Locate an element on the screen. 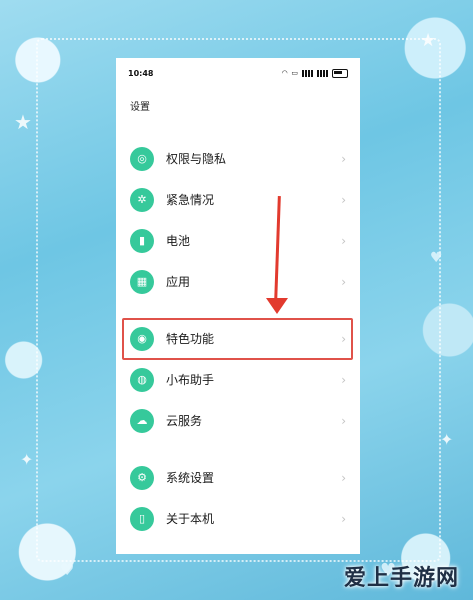 The width and height of the screenshot is (473, 600). highlight-box is located at coordinates (237, 339).